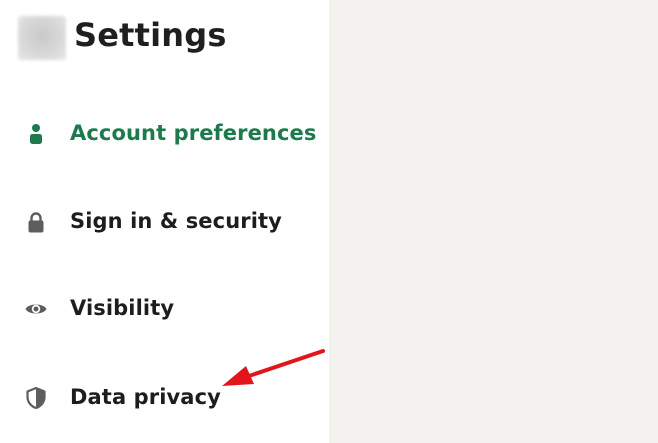  What do you see at coordinates (36, 309) in the screenshot?
I see `eye-icon` at bounding box center [36, 309].